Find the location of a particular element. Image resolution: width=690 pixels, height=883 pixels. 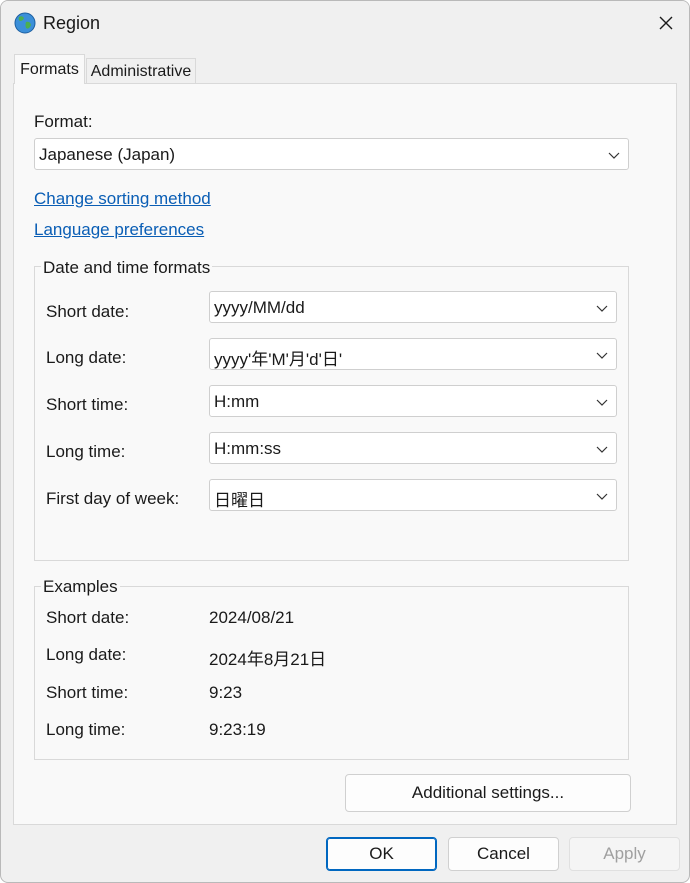

cancel-button: Cancel is located at coordinates (503, 854).